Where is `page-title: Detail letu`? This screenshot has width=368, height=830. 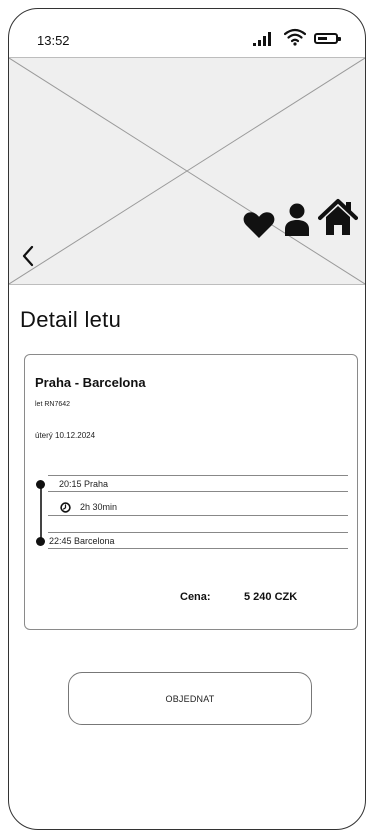
page-title: Detail letu is located at coordinates (71, 319).